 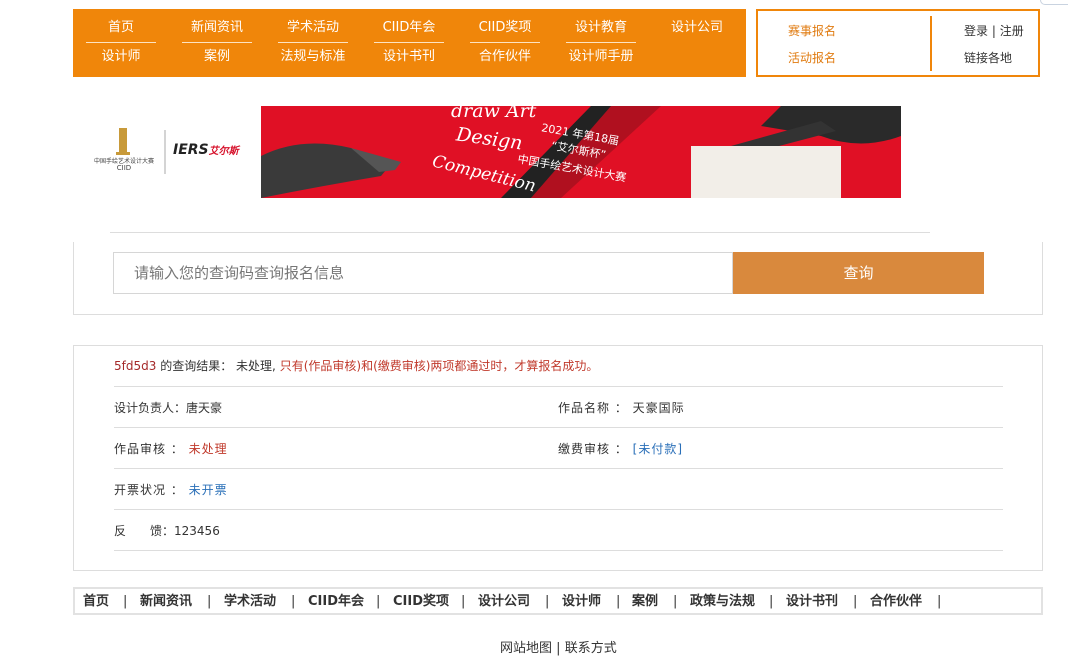 I want to click on footer-companies: 设计公司, so click(x=504, y=602).